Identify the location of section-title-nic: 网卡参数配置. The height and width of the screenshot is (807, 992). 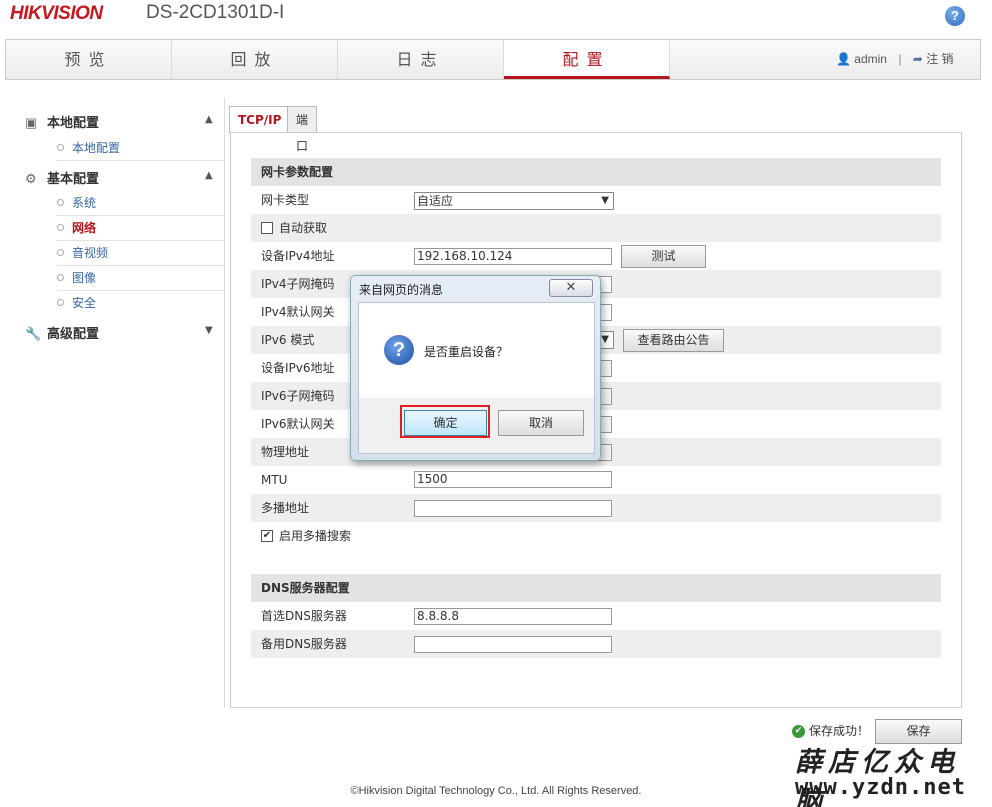
(596, 172).